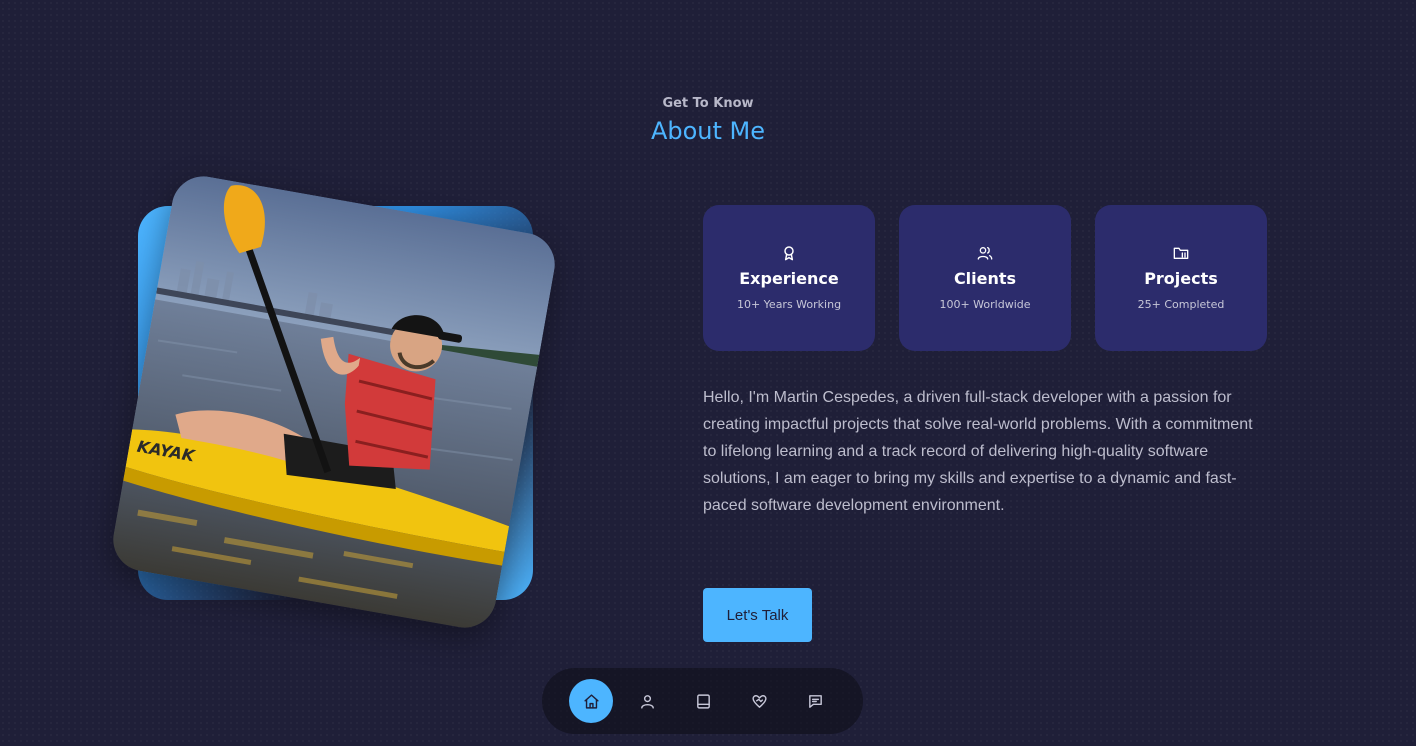 The image size is (1416, 746). I want to click on home-icon, so click(591, 701).